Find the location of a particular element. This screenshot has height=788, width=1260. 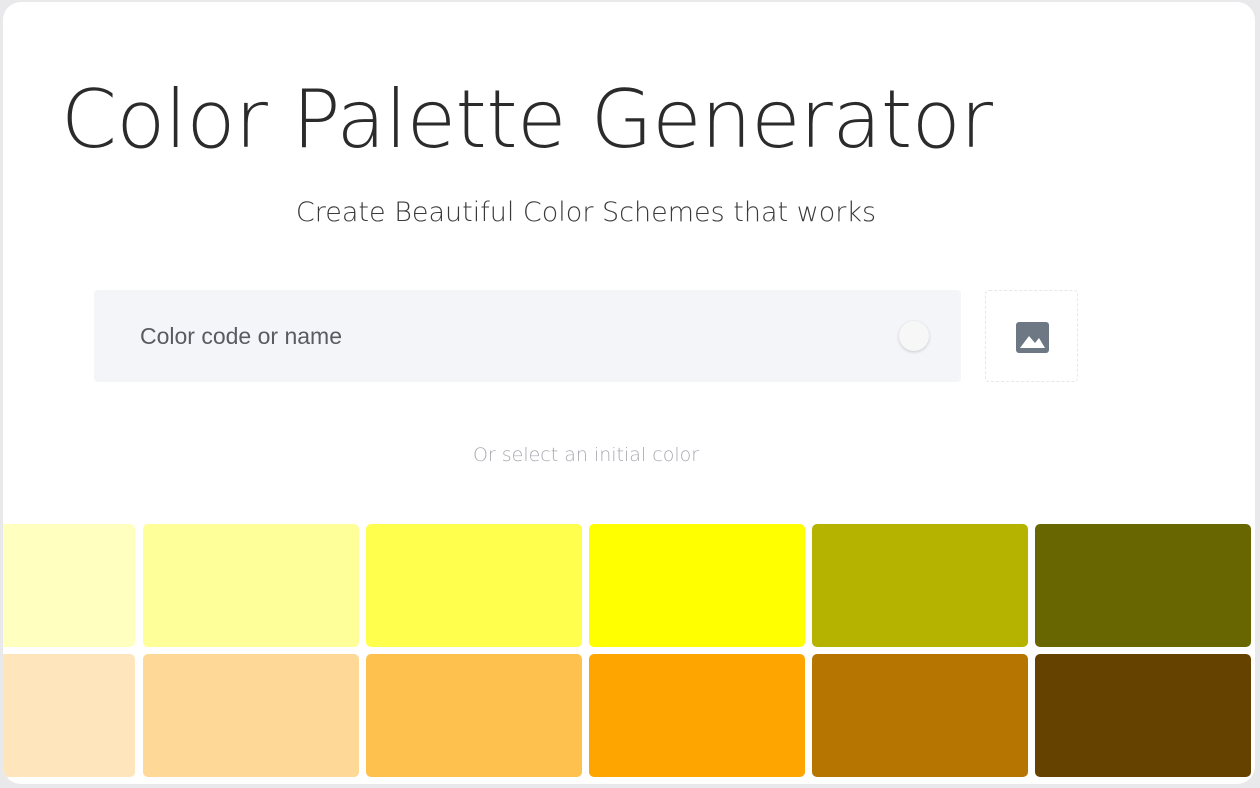

image-icon is located at coordinates (1032, 337).